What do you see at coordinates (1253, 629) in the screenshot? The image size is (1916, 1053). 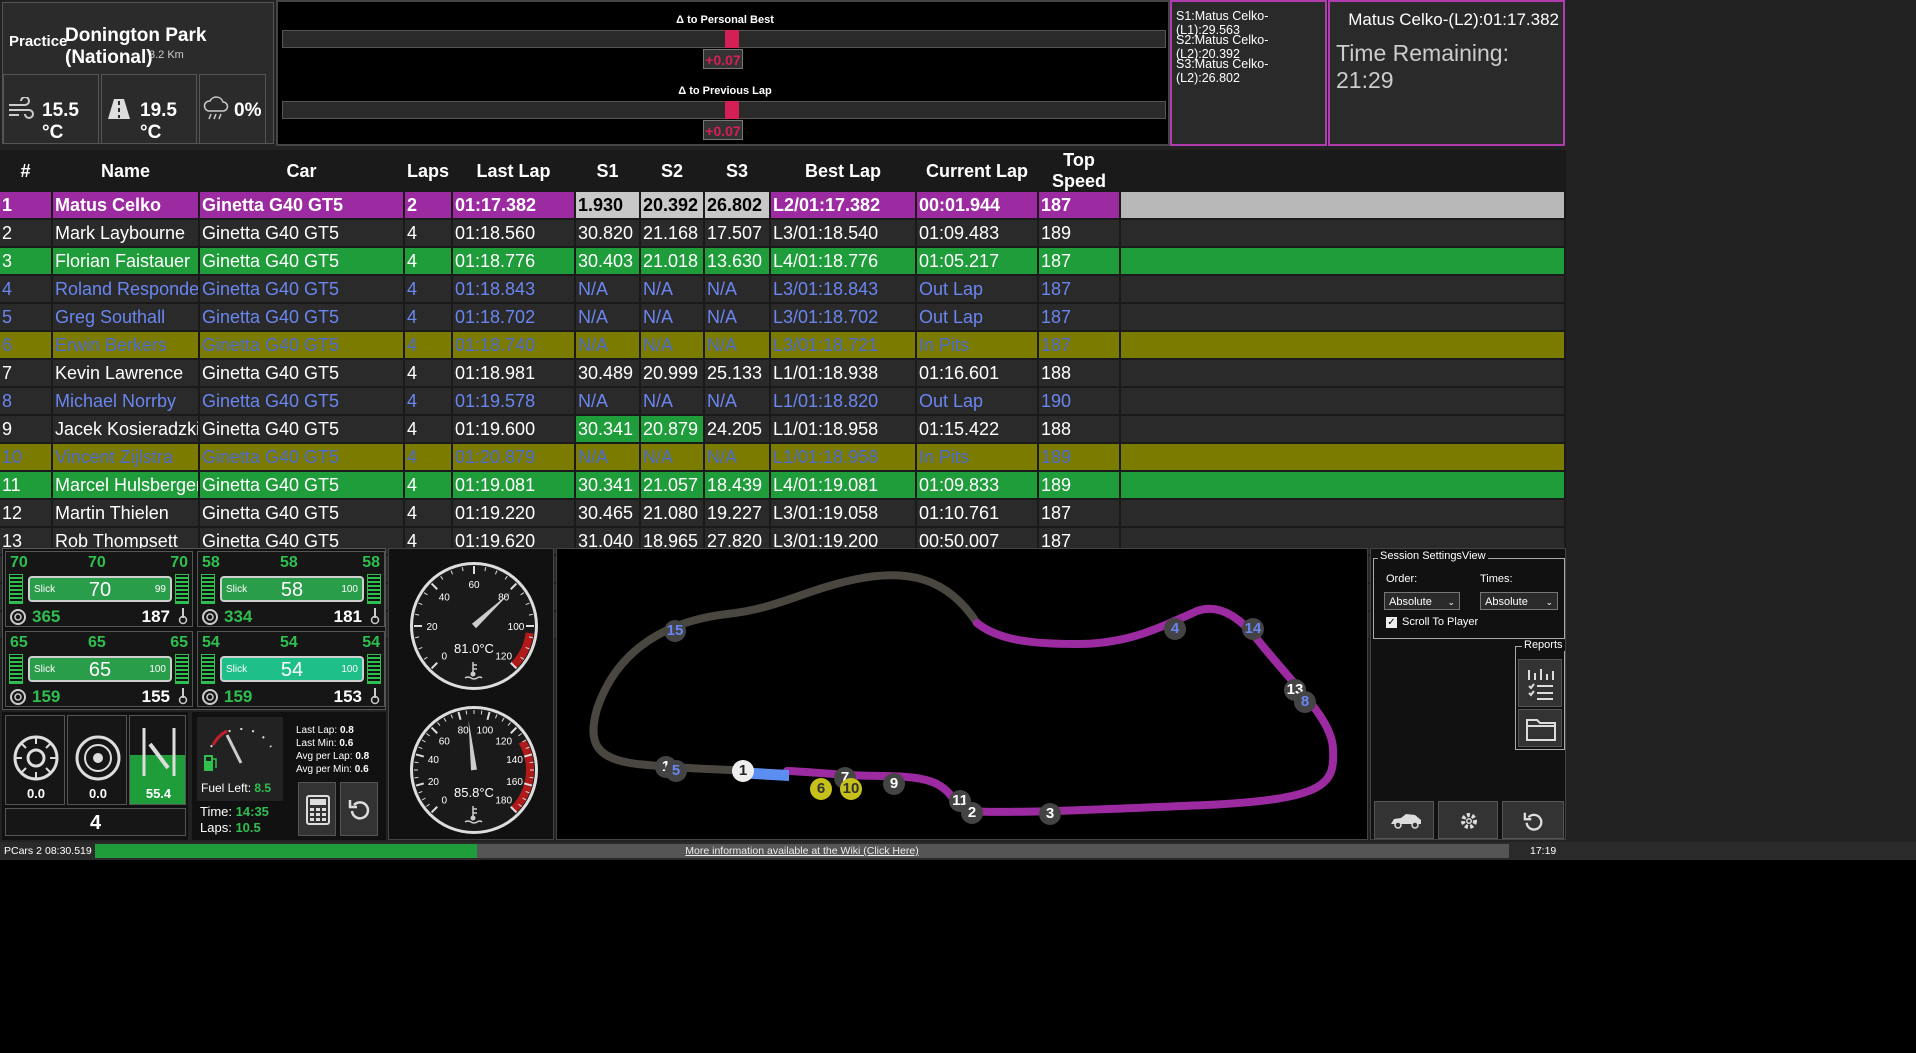 I see `map-marker: 14` at bounding box center [1253, 629].